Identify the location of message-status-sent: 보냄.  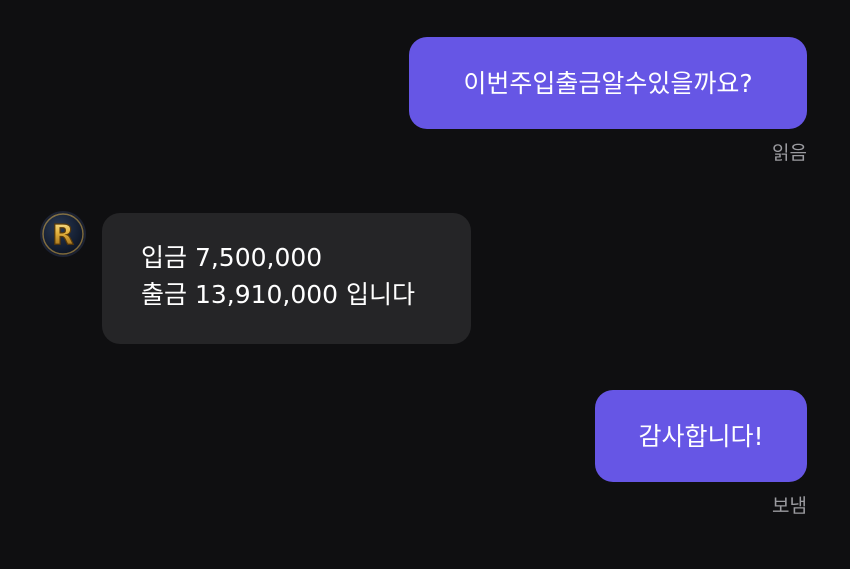
(789, 506).